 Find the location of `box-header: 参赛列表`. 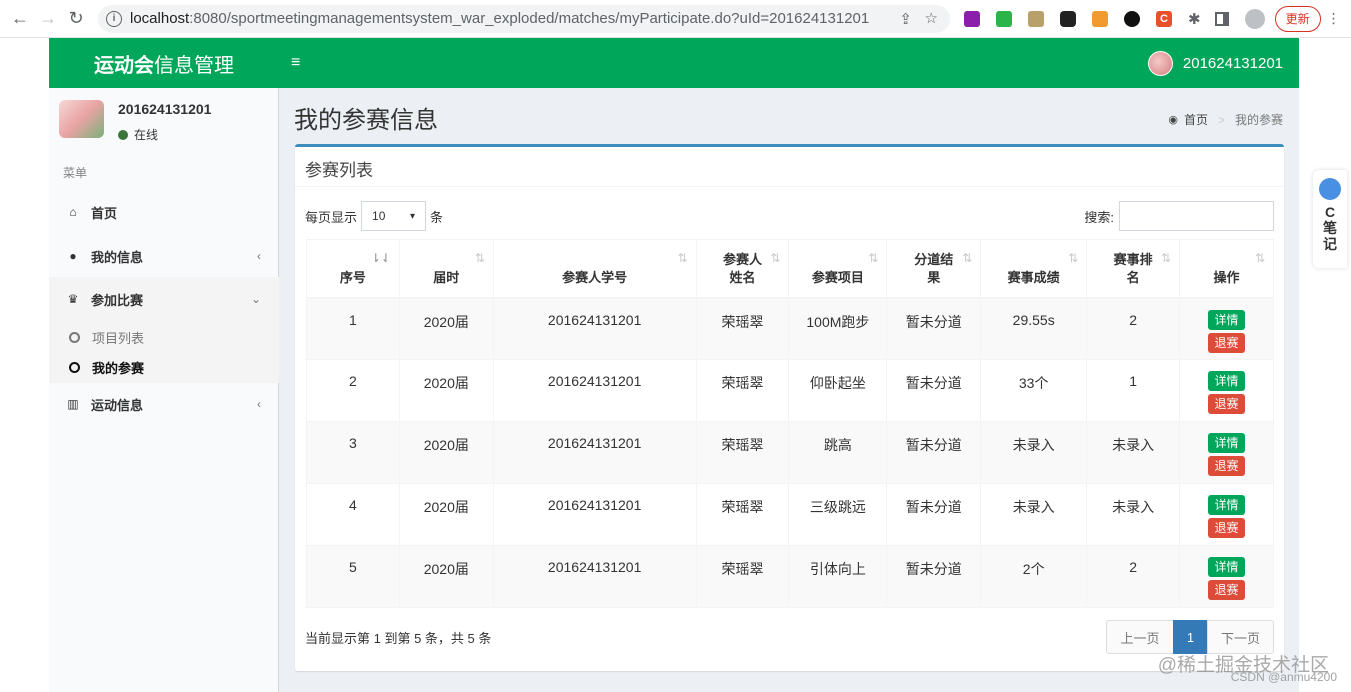

box-header: 参赛列表 is located at coordinates (789, 167).